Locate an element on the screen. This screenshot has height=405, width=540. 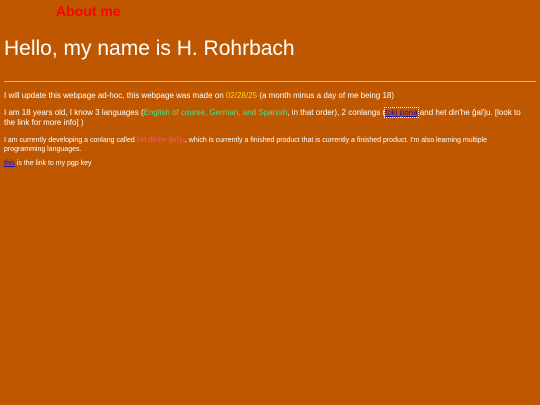
creation-date: 02/28/25 is located at coordinates (241, 95).